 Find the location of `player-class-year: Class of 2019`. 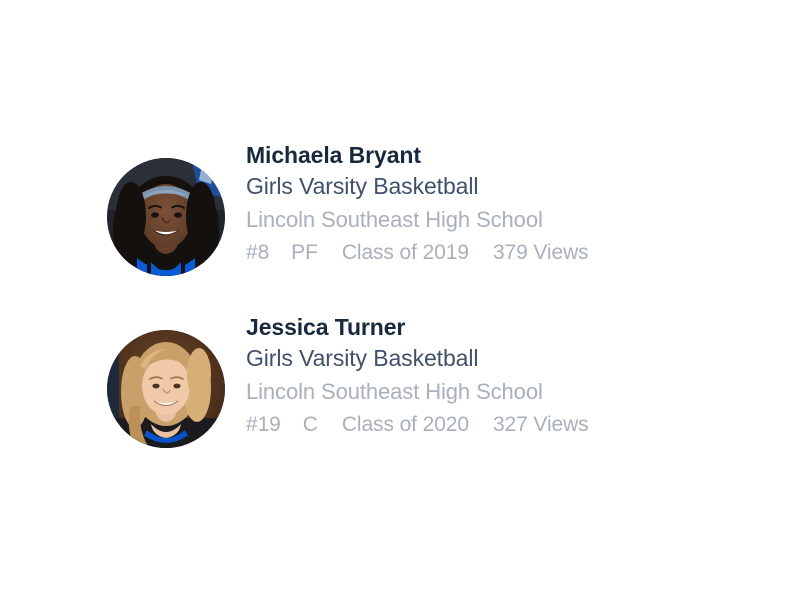

player-class-year: Class of 2019 is located at coordinates (405, 252).